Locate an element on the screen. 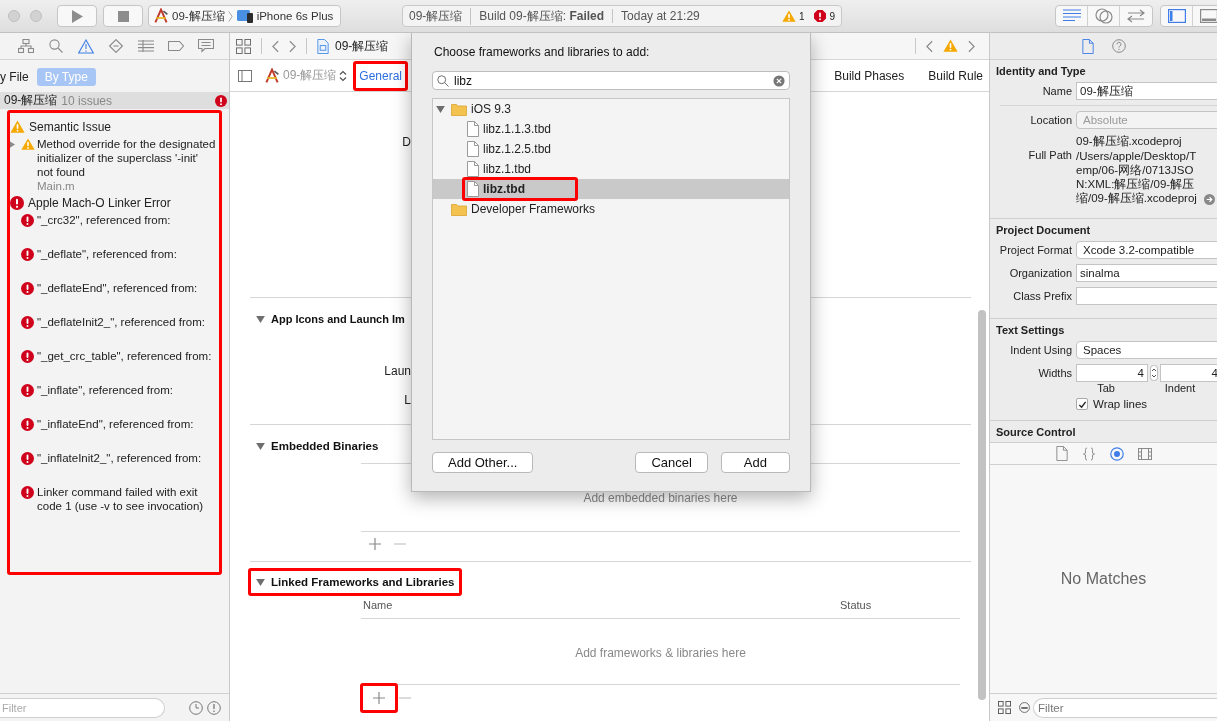 Image resolution: width=1217 pixels, height=721 pixels. indent-select: Spaces is located at coordinates (1146, 350).